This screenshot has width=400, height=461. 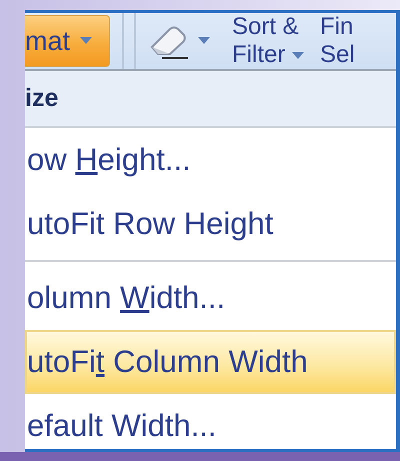 What do you see at coordinates (210, 362) in the screenshot?
I see `menu-item: utoFit Column Width` at bounding box center [210, 362].